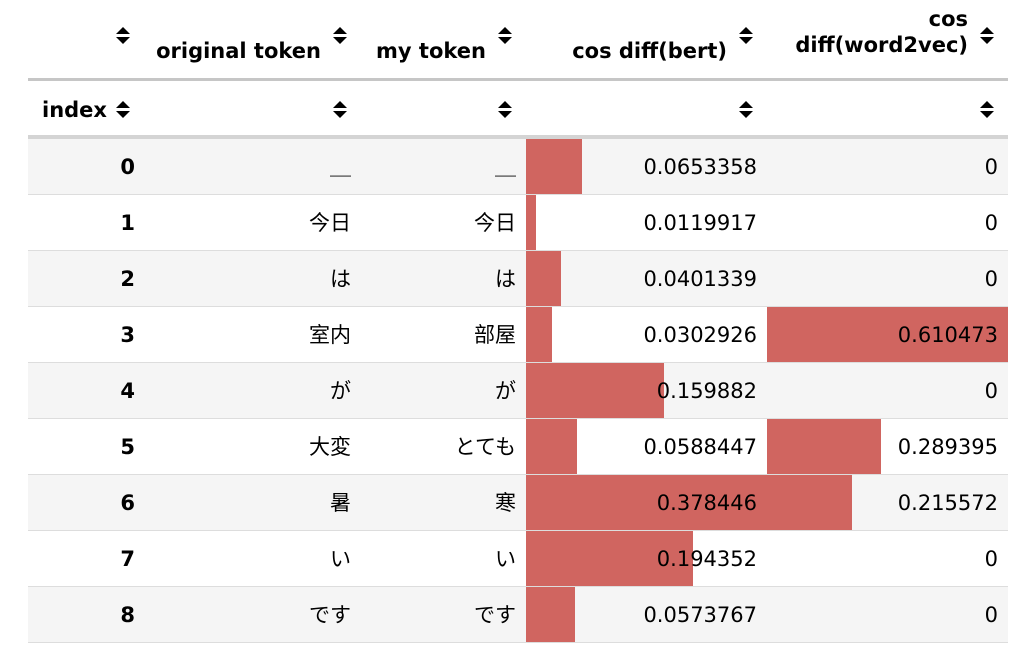 This screenshot has width=1024, height=669. What do you see at coordinates (431, 51) in the screenshot?
I see `header-my-token: my token` at bounding box center [431, 51].